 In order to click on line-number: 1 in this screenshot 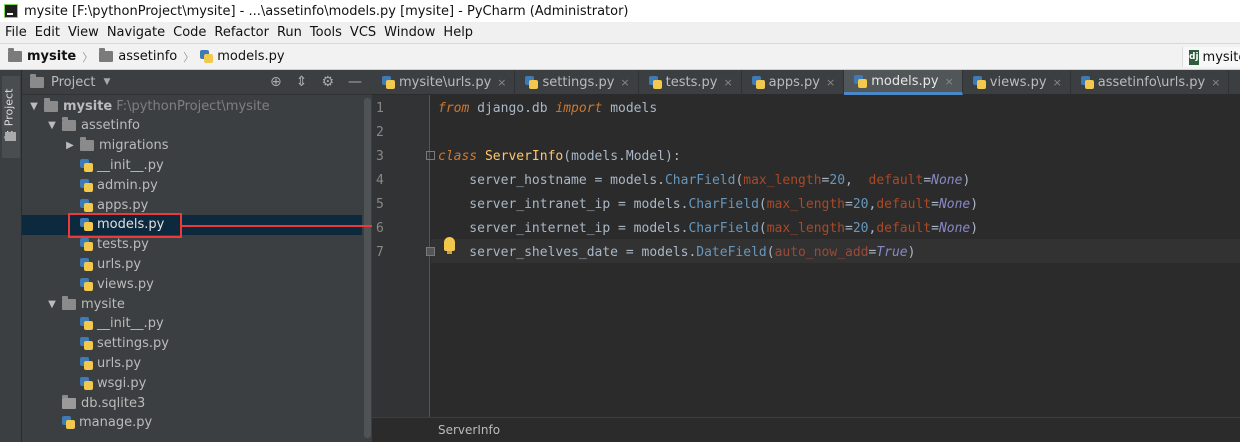, I will do `click(380, 108)`.